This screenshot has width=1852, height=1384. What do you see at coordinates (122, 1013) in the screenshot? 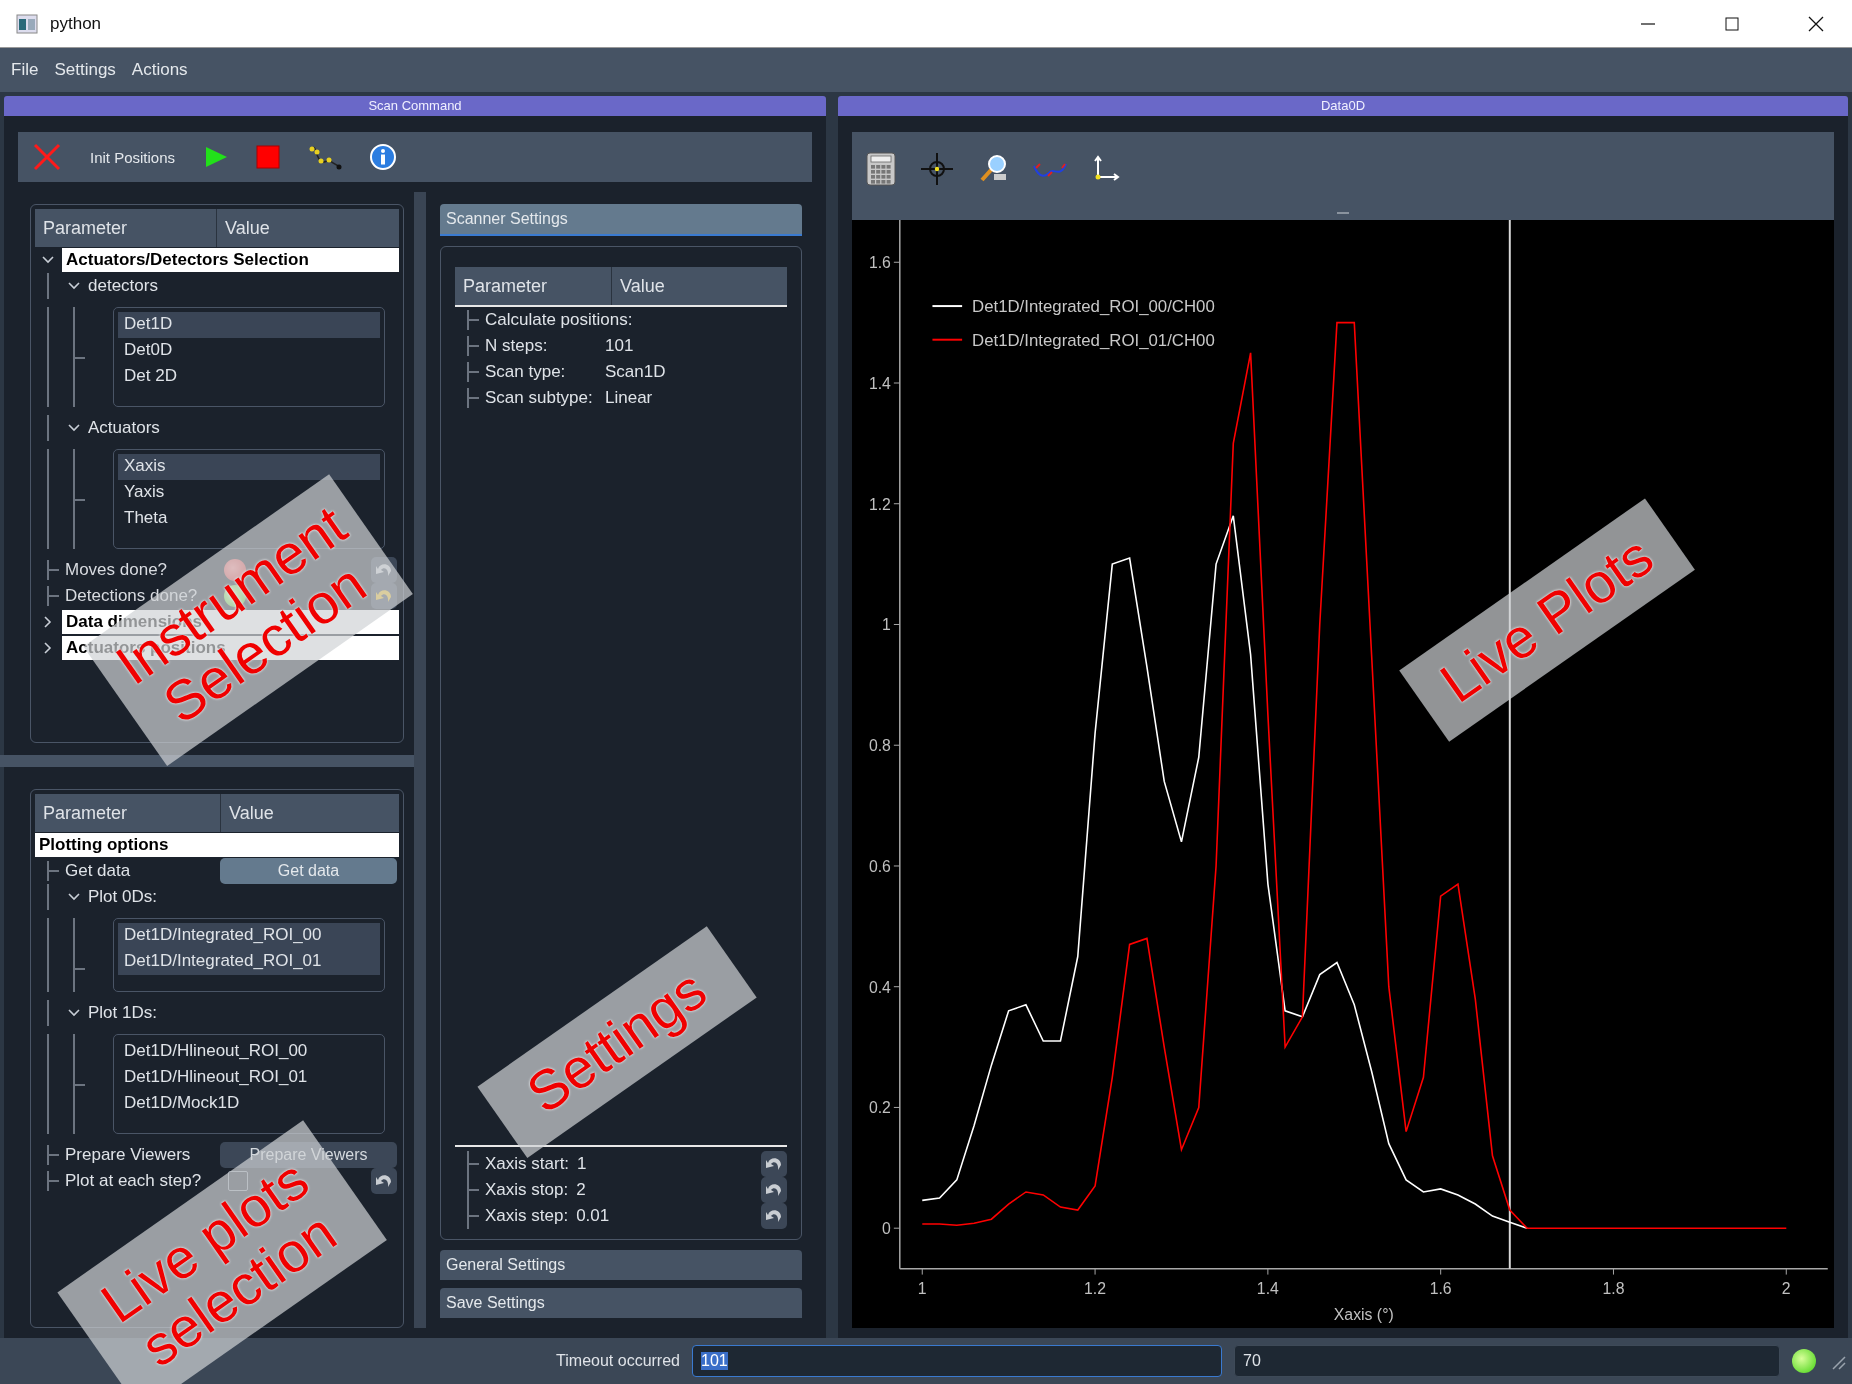
I see `param-label: Plot 1Ds:` at bounding box center [122, 1013].